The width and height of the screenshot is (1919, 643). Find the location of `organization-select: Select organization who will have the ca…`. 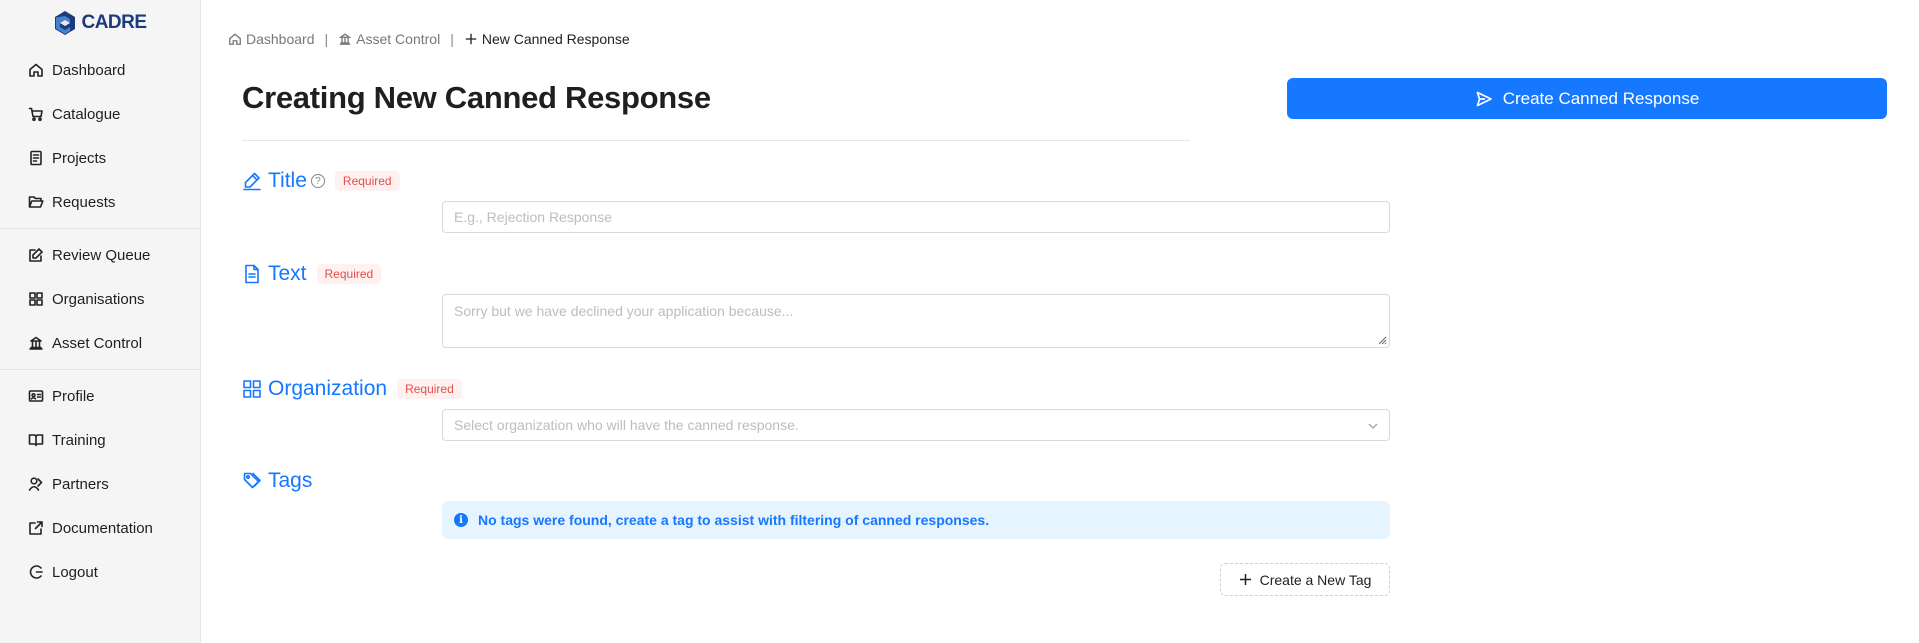

organization-select: Select organization who will have the ca… is located at coordinates (916, 425).